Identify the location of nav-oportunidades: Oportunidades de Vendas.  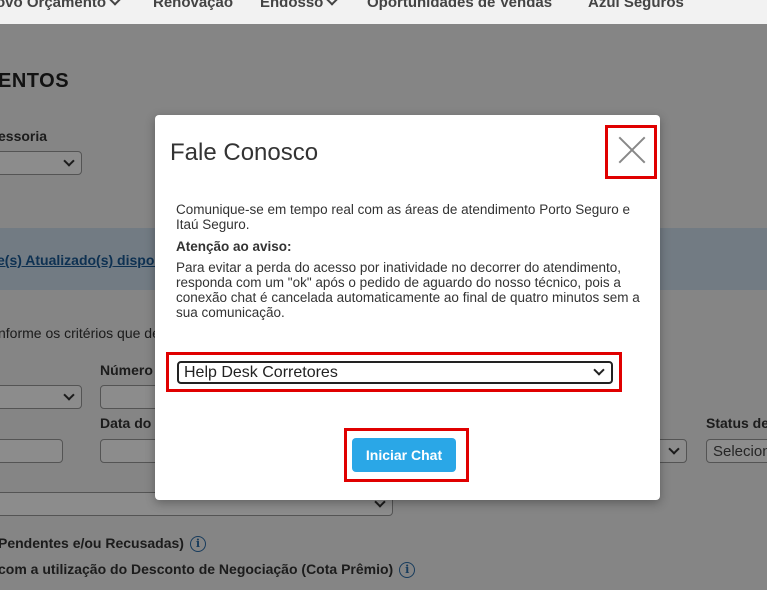
(459, 5).